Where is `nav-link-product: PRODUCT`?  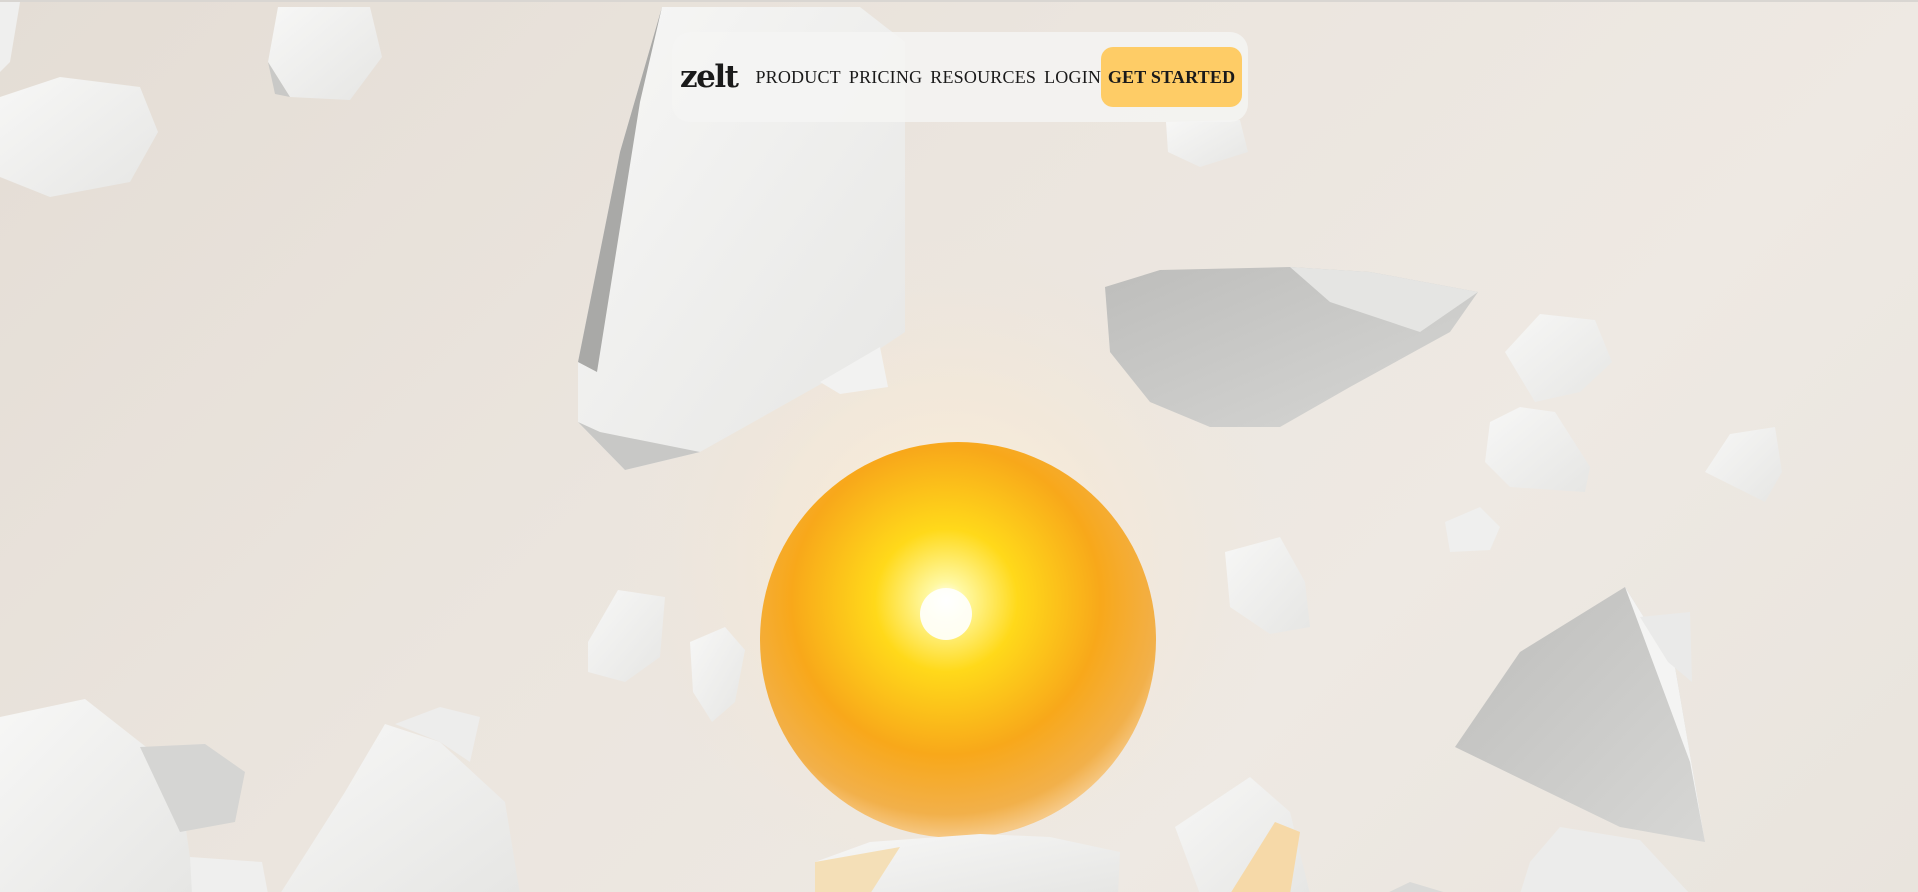 nav-link-product: PRODUCT is located at coordinates (797, 77).